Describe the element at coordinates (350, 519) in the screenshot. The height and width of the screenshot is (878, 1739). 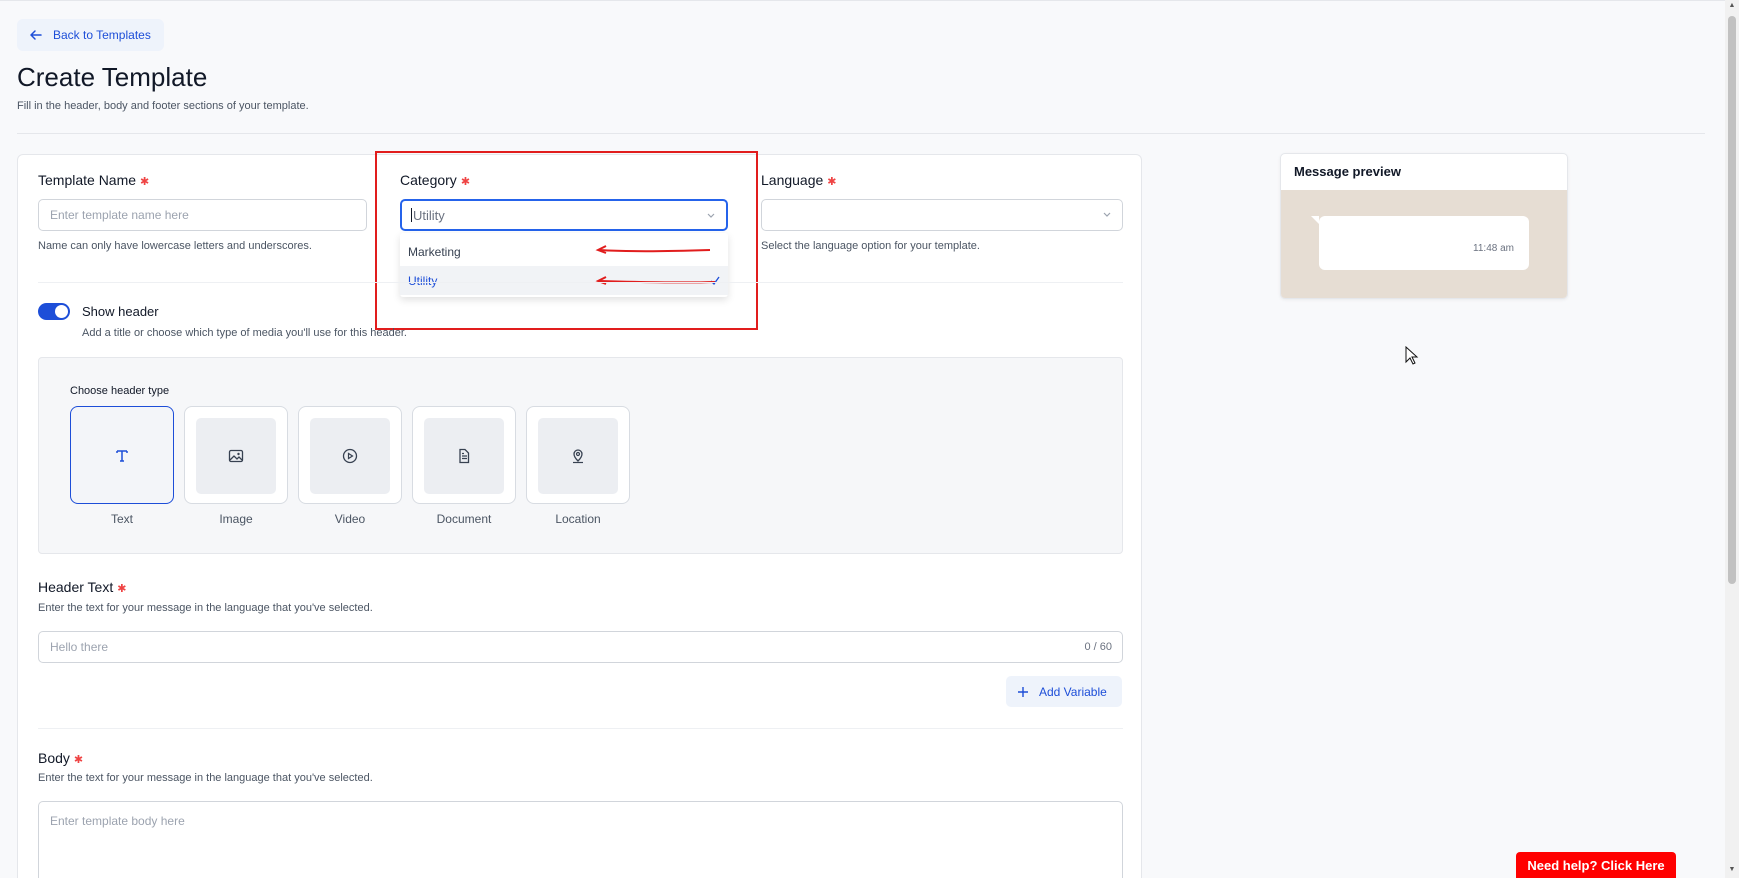
I see `header-type-video-label: Video` at that location.